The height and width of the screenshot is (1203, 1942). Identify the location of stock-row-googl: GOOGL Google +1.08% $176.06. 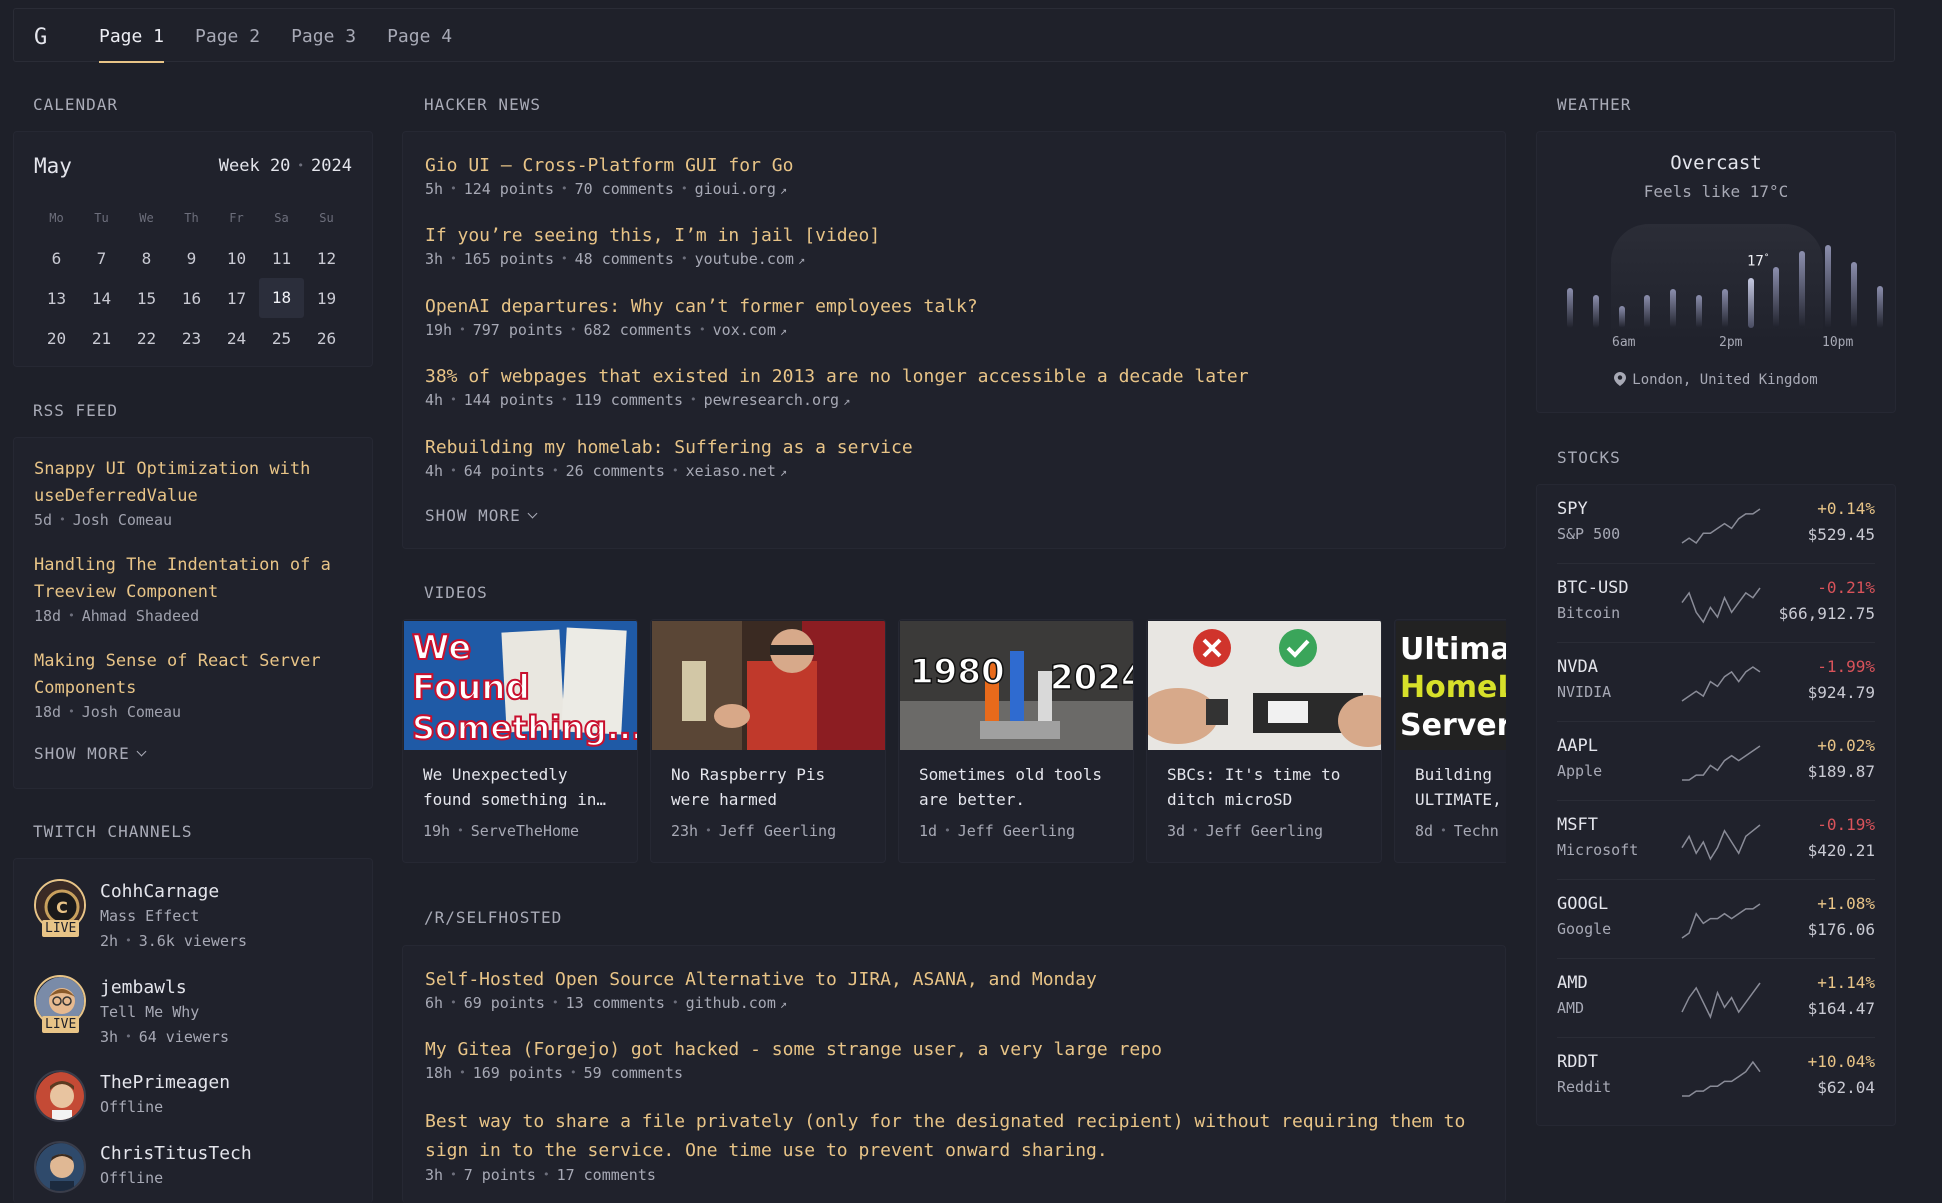
(1716, 919).